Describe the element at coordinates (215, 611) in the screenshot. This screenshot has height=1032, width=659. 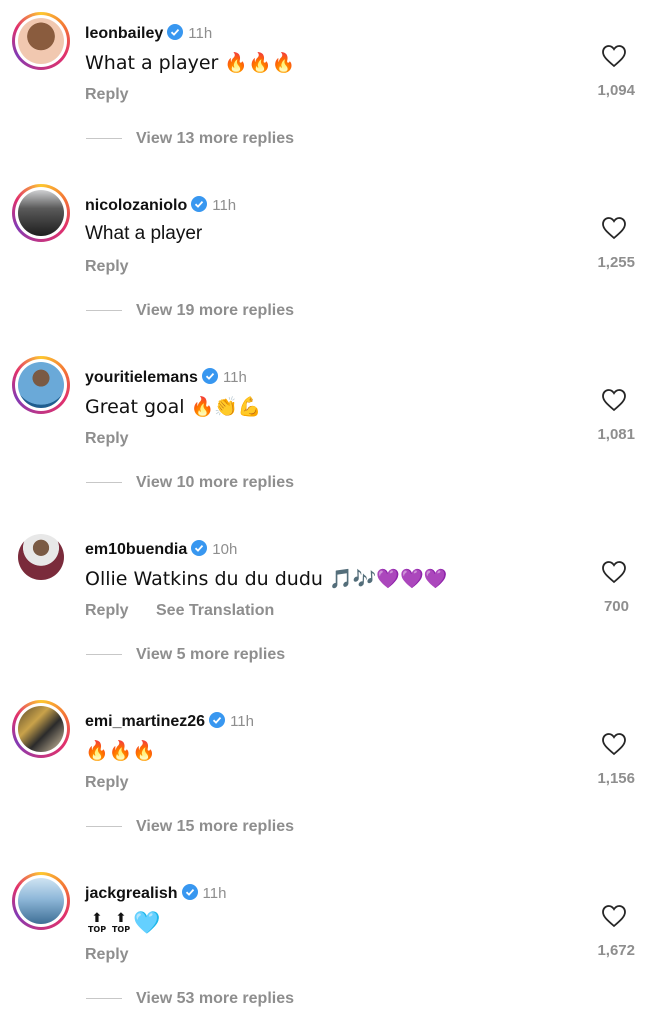
I see `see-translation-button: See Translation` at that location.